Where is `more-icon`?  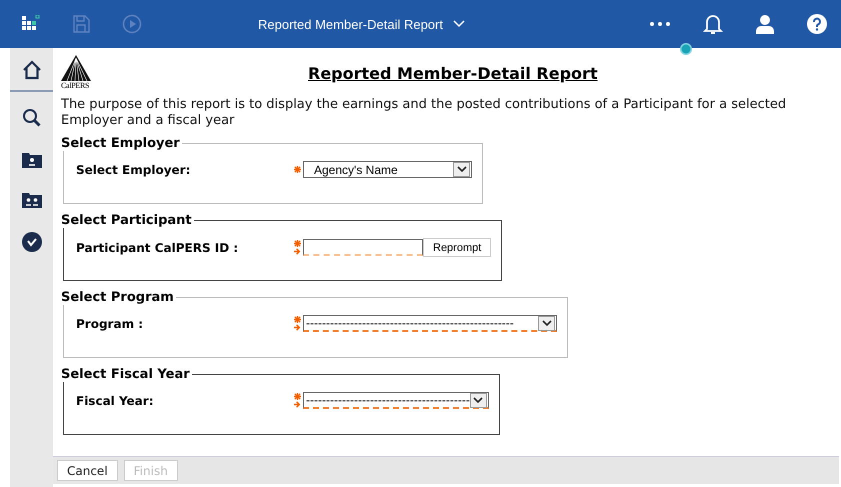 more-icon is located at coordinates (660, 24).